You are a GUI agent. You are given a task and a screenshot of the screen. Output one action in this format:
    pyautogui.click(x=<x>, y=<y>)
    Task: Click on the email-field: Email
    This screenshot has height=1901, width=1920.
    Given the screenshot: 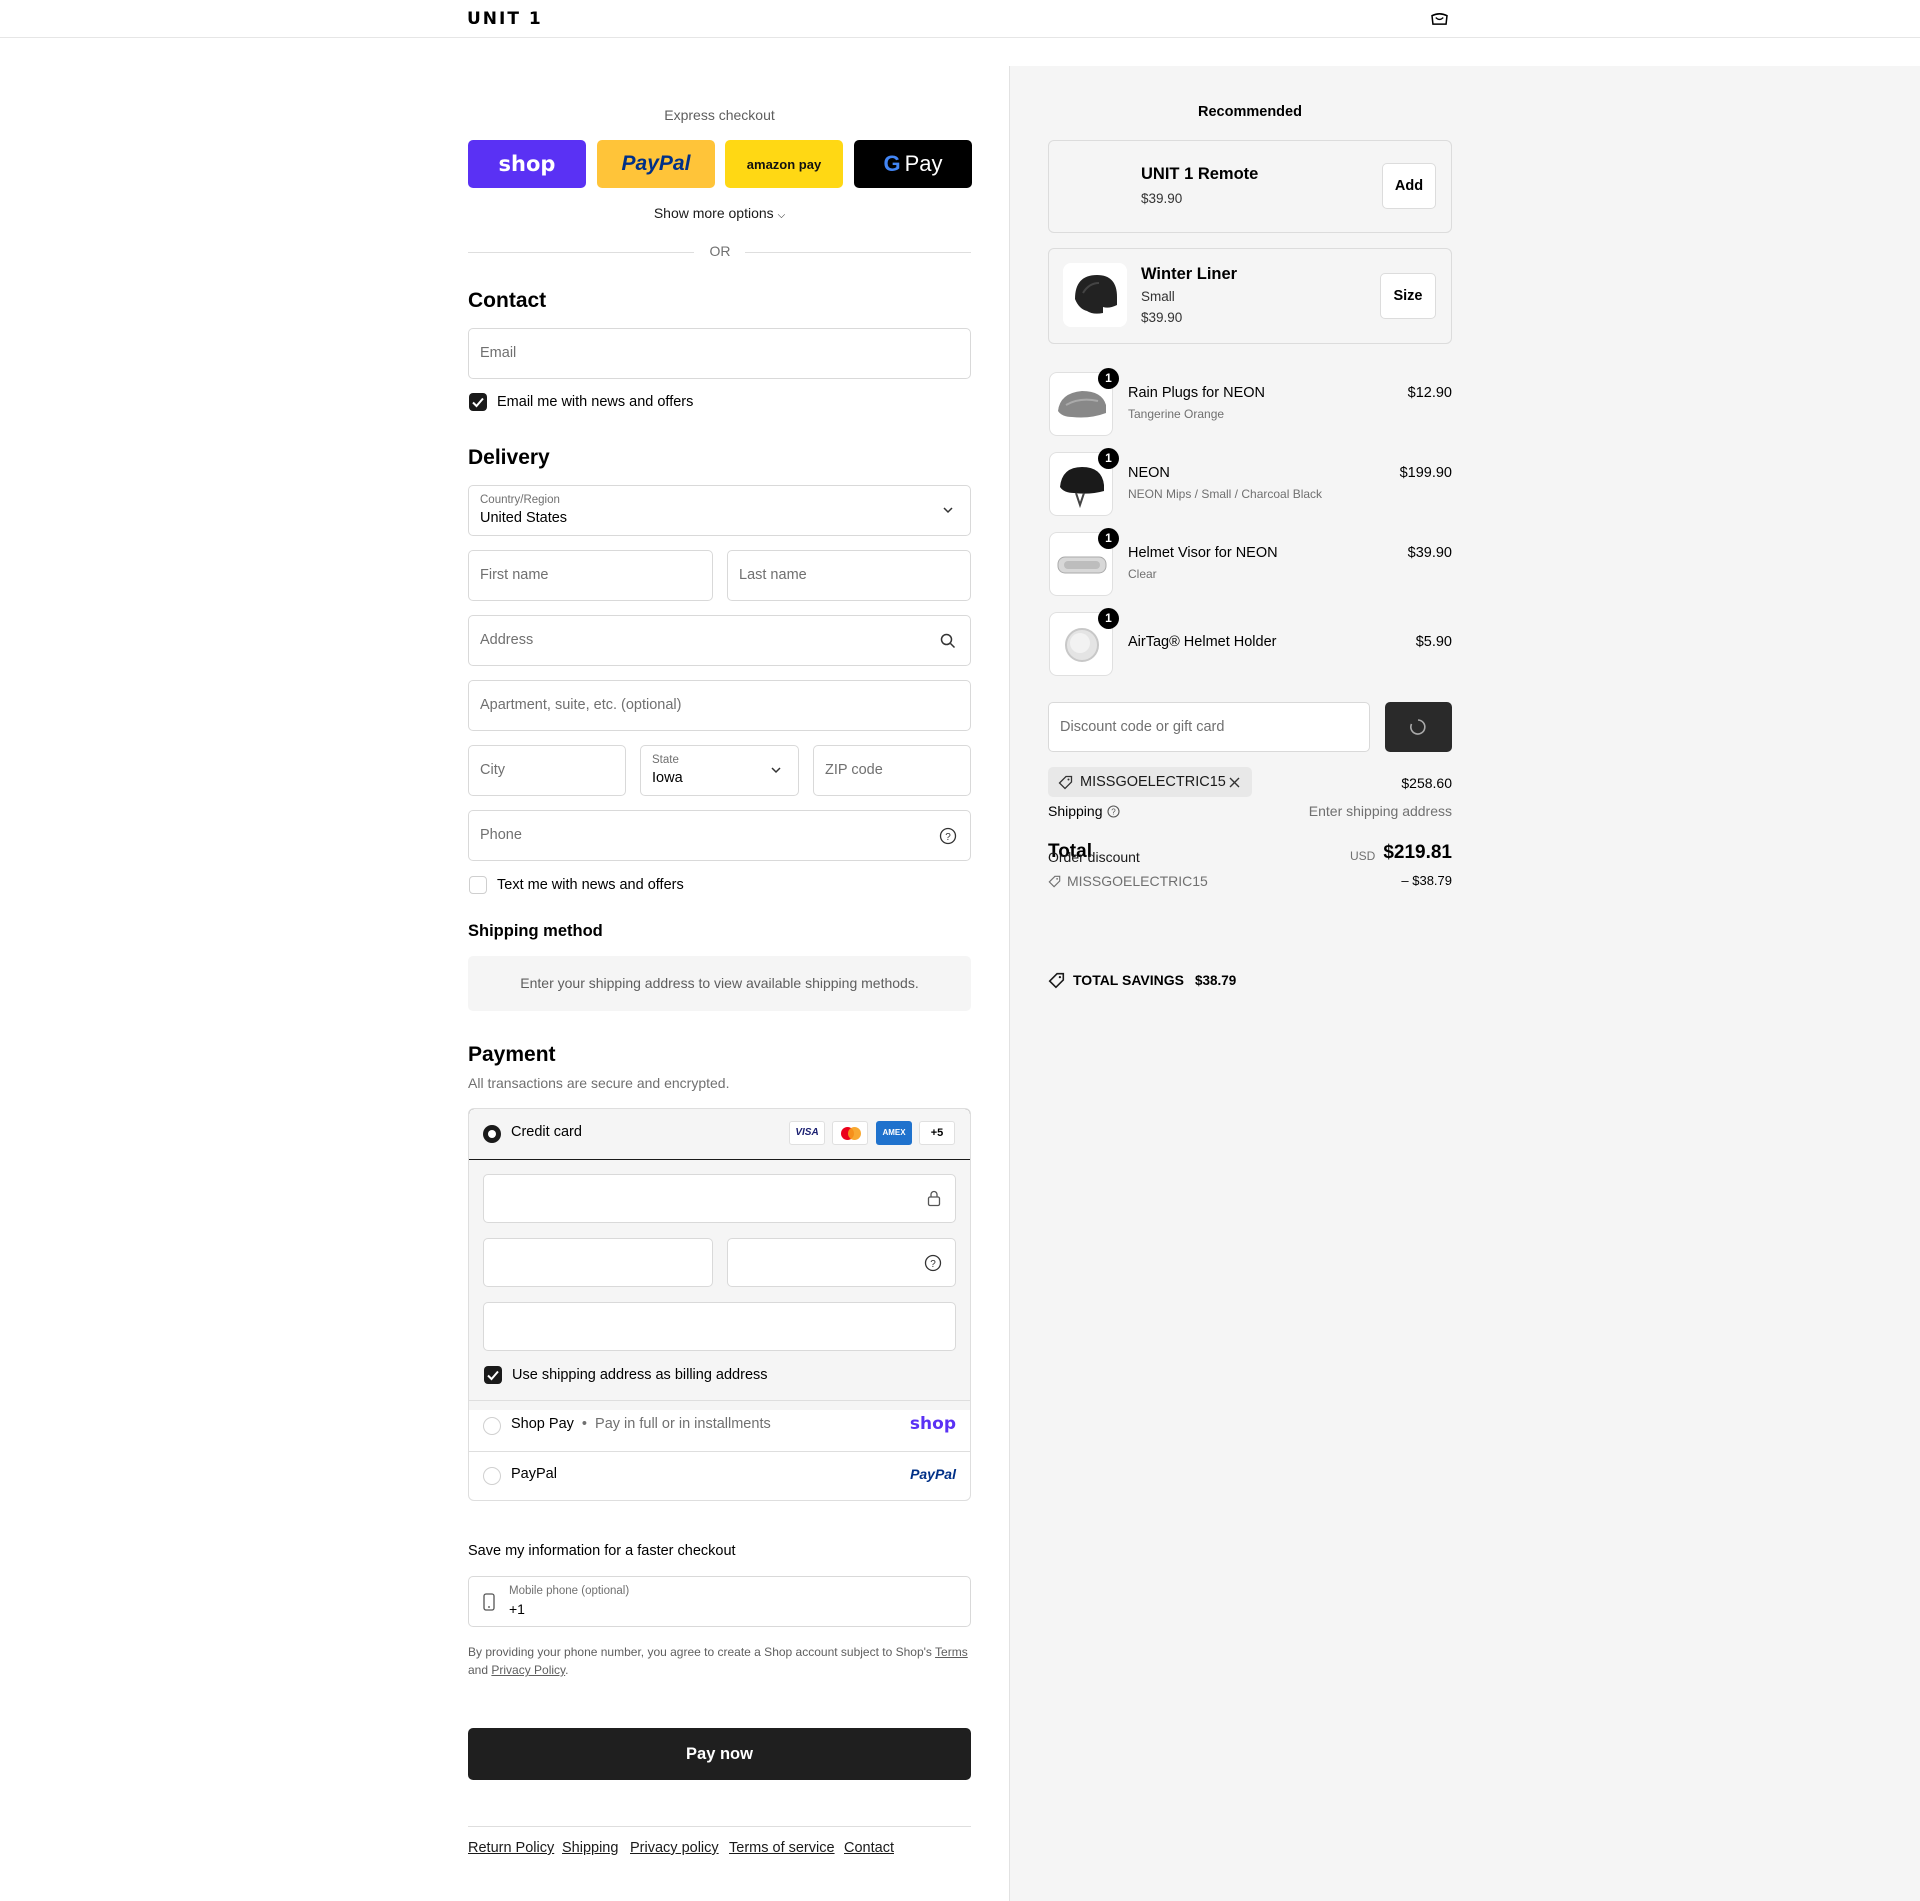 What is the action you would take?
    pyautogui.click(x=719, y=353)
    